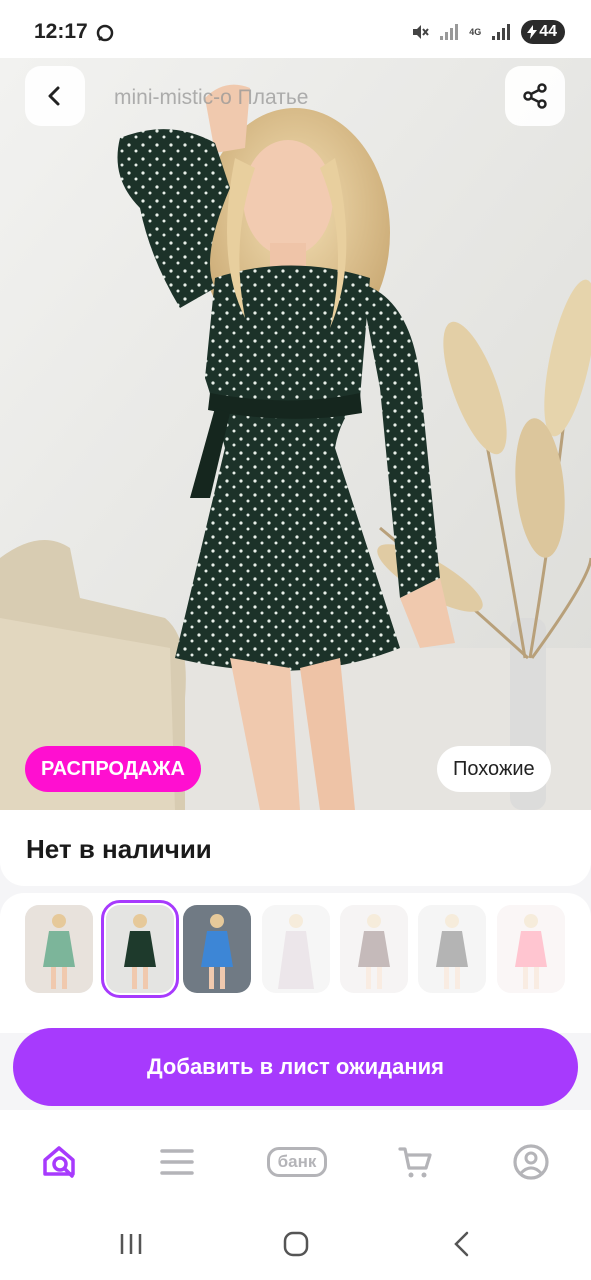 Image resolution: width=591 pixels, height=1280 pixels. Describe the element at coordinates (211, 97) in the screenshot. I see `page-title: mini-mistic-o Платье` at that location.